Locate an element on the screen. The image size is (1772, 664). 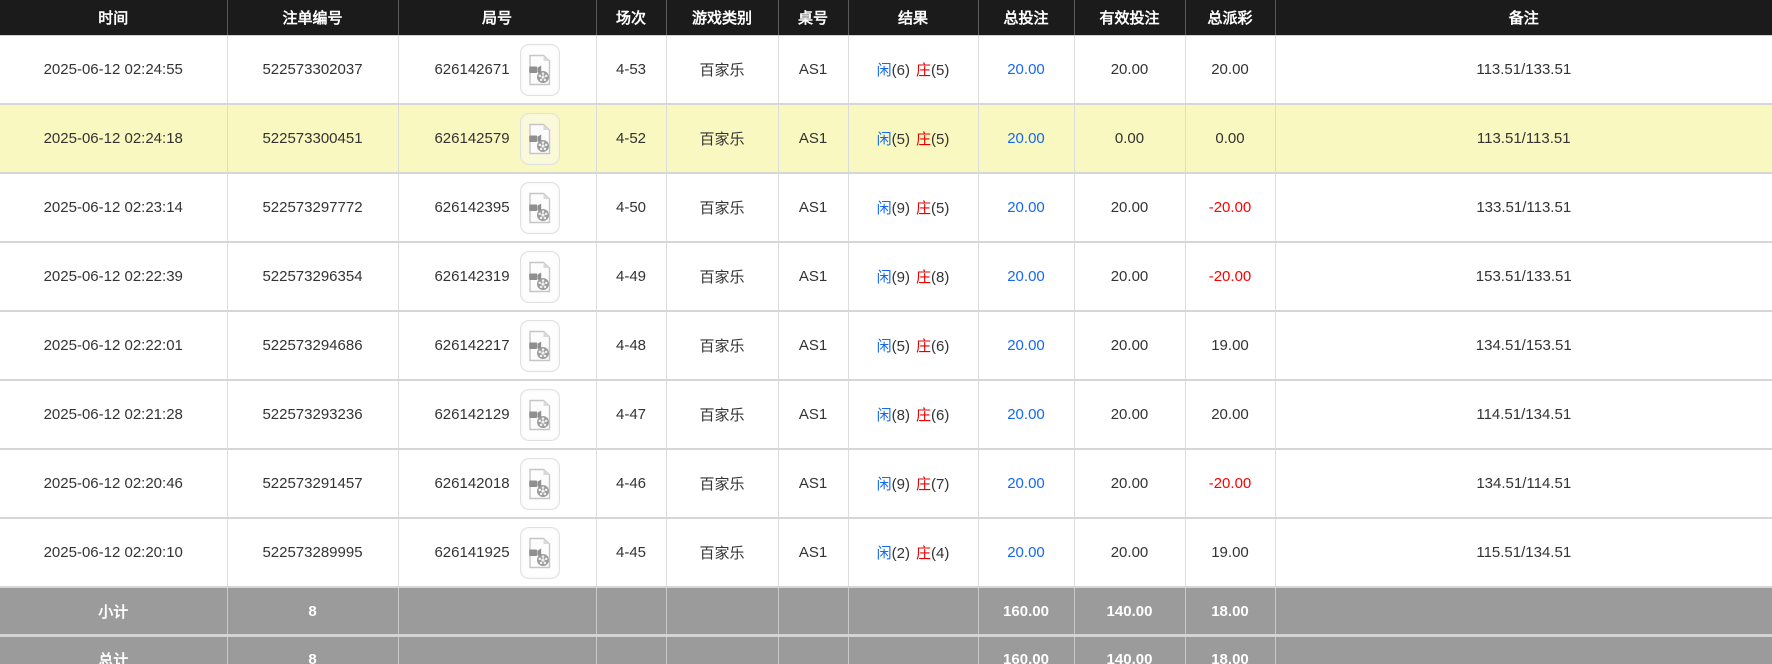
footer-label: 总计 is located at coordinates (114, 649).